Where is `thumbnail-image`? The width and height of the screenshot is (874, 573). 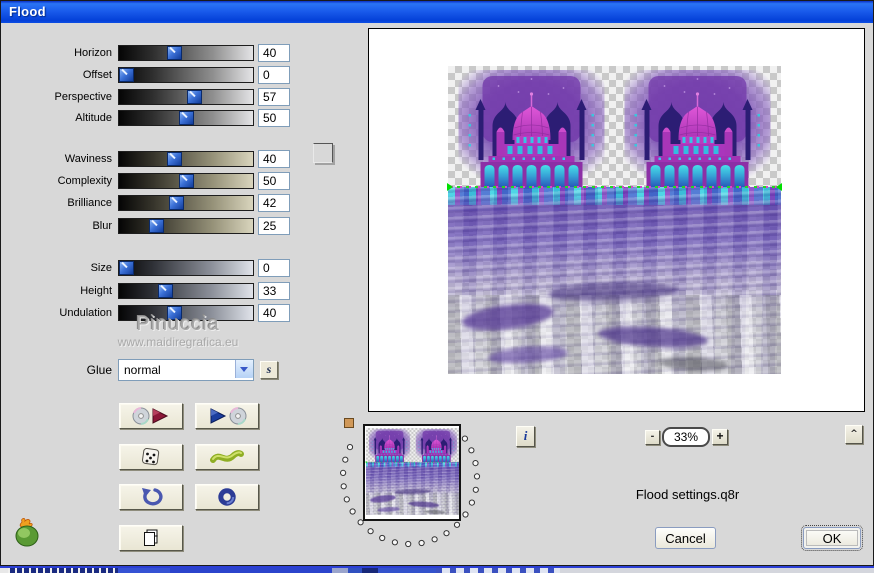 thumbnail-image is located at coordinates (412, 473).